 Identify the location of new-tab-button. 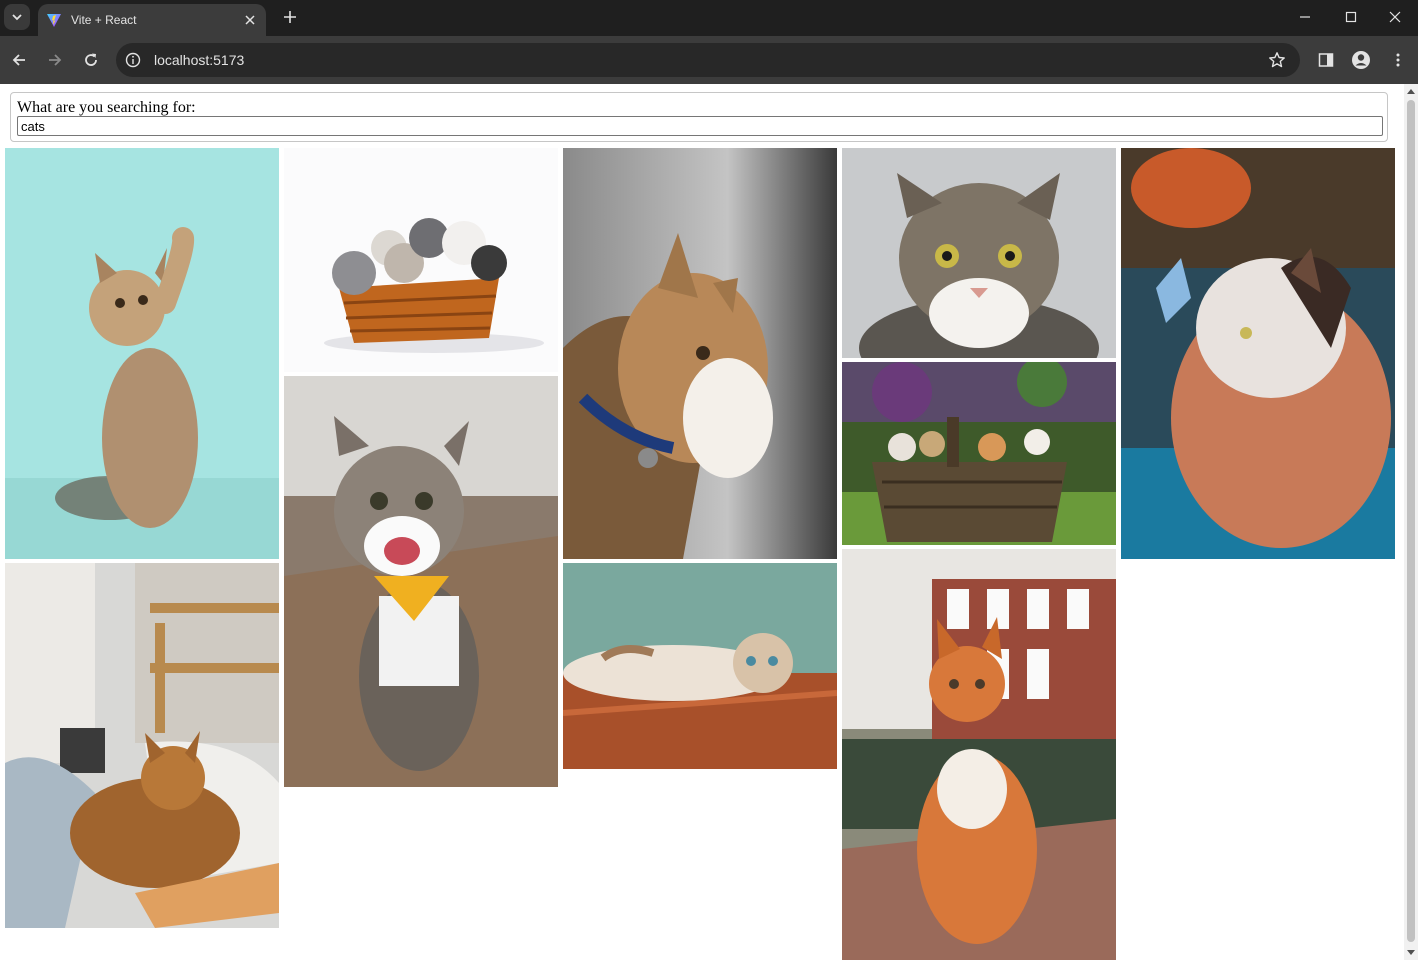
(290, 17).